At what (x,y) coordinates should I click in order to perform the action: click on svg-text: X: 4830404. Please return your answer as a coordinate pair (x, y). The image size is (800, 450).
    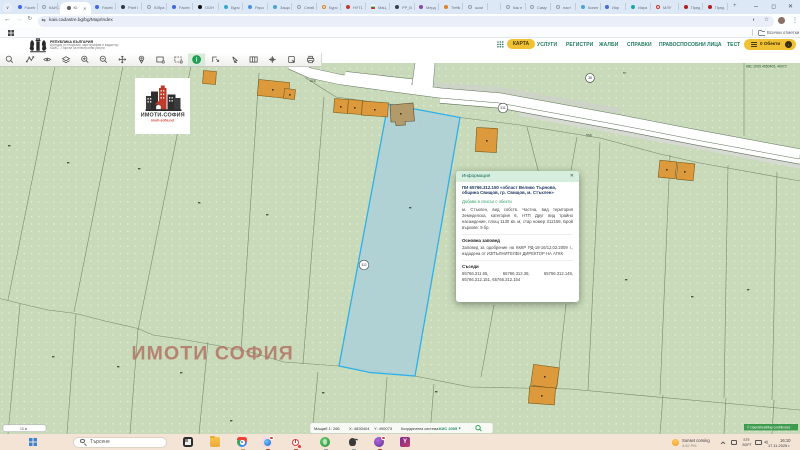
    Looking at the image, I should click on (359, 428).